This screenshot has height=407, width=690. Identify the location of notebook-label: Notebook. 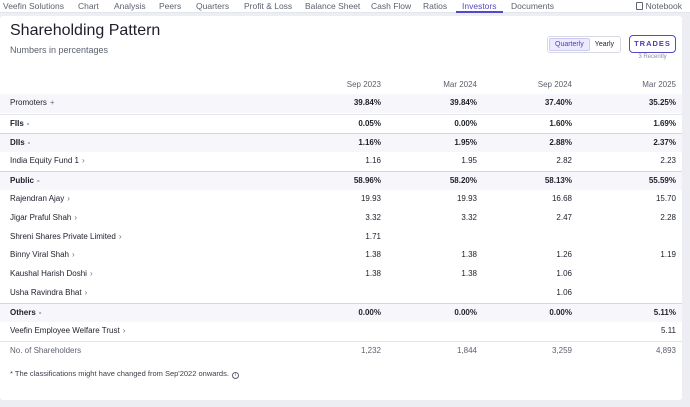
(663, 6).